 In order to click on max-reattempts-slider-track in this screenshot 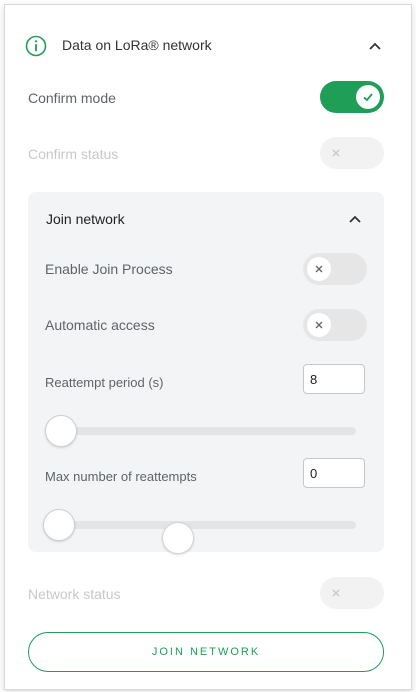, I will do `click(207, 525)`.